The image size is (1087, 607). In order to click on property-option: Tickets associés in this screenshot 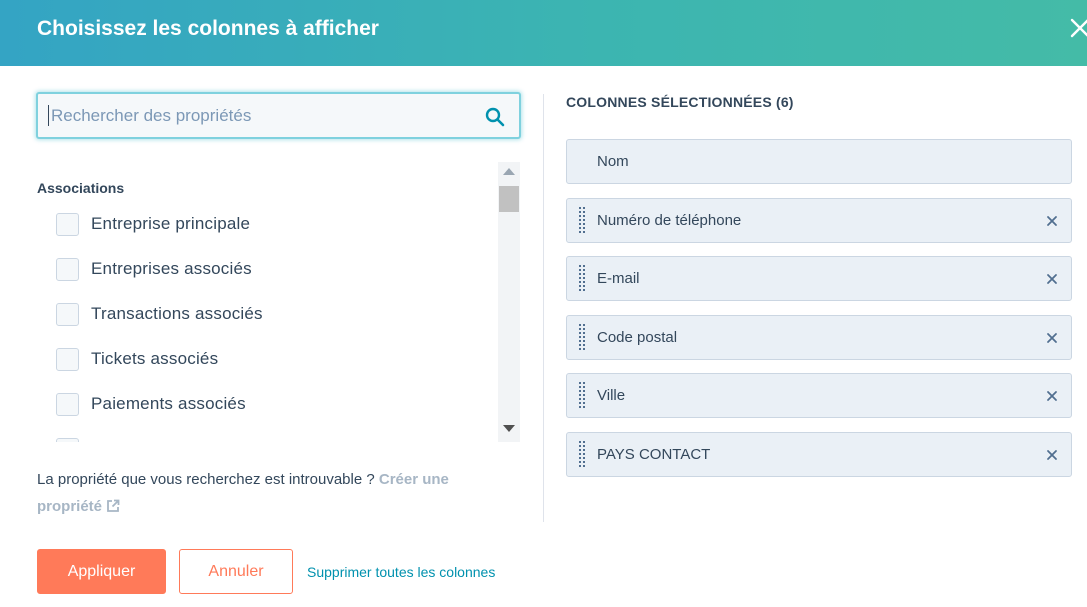, I will do `click(137, 359)`.